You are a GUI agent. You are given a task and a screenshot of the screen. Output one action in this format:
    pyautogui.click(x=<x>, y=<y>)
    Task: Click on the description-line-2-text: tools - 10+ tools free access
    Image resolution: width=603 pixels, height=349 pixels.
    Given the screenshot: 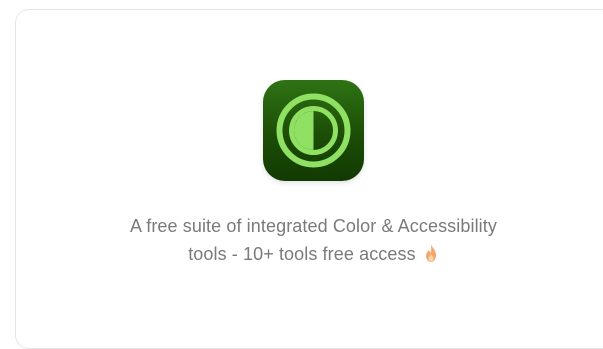 What is the action you would take?
    pyautogui.click(x=302, y=254)
    